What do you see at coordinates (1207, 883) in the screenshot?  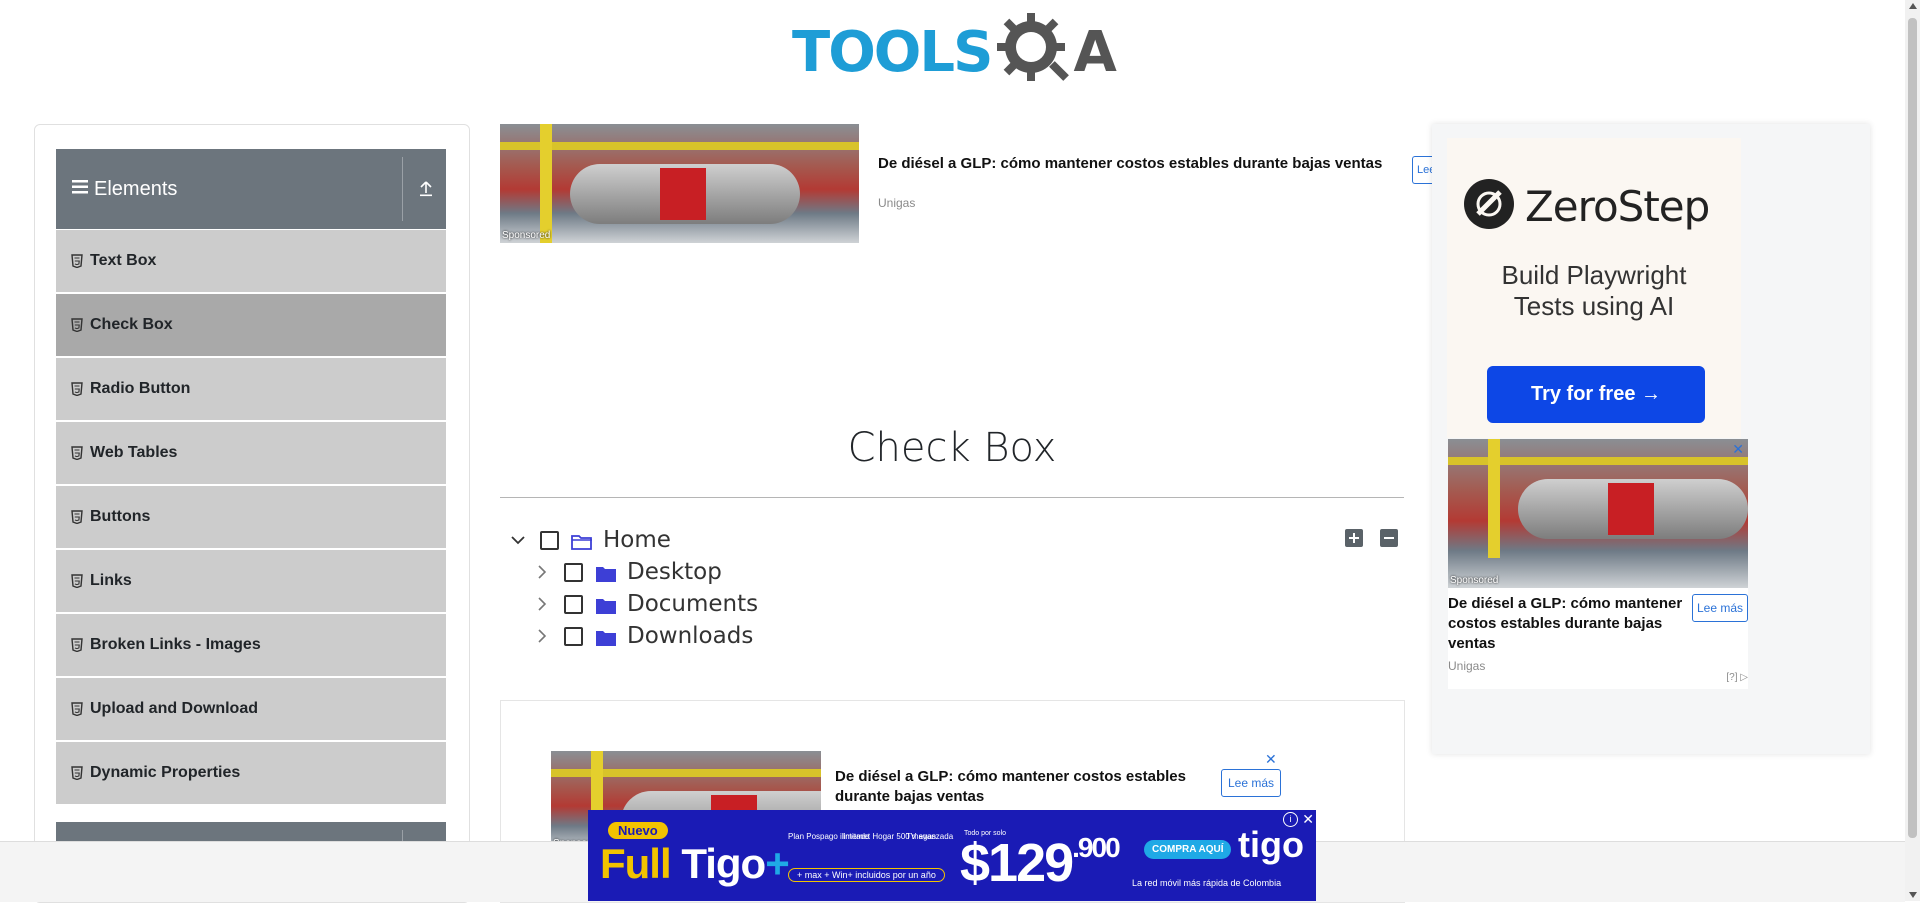 I see `tigo-tagline: La red móvil más rápida de Colombia` at bounding box center [1207, 883].